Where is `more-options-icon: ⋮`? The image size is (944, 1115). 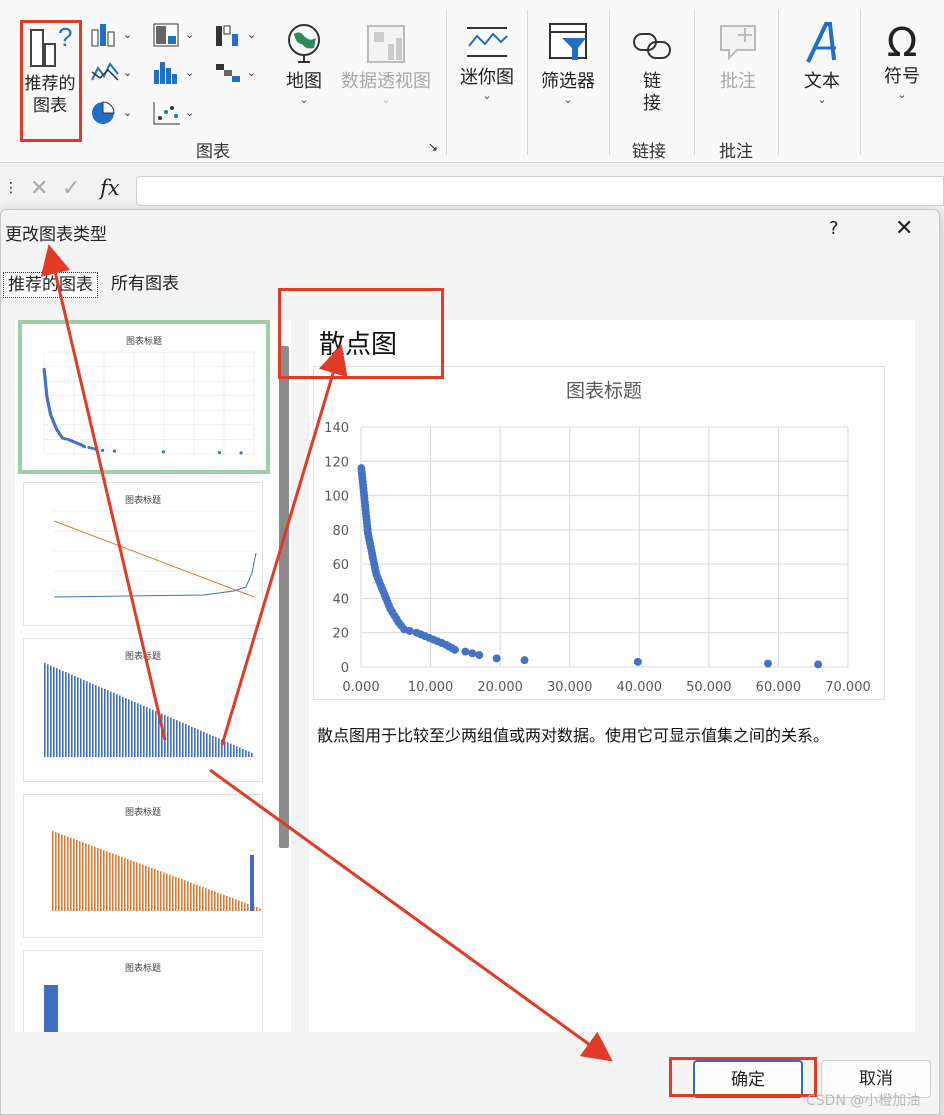 more-options-icon: ⋮ is located at coordinates (11, 188).